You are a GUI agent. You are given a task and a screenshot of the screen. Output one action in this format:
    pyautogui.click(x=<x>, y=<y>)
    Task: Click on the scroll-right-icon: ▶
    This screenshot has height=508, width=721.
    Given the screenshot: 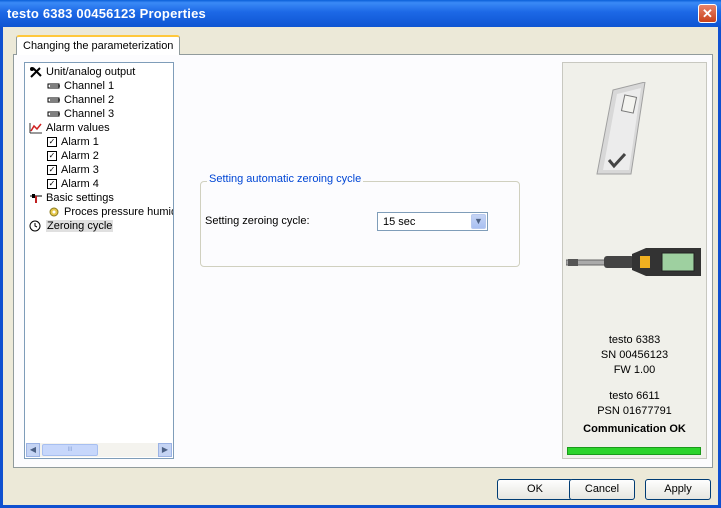 What is the action you would take?
    pyautogui.click(x=165, y=450)
    